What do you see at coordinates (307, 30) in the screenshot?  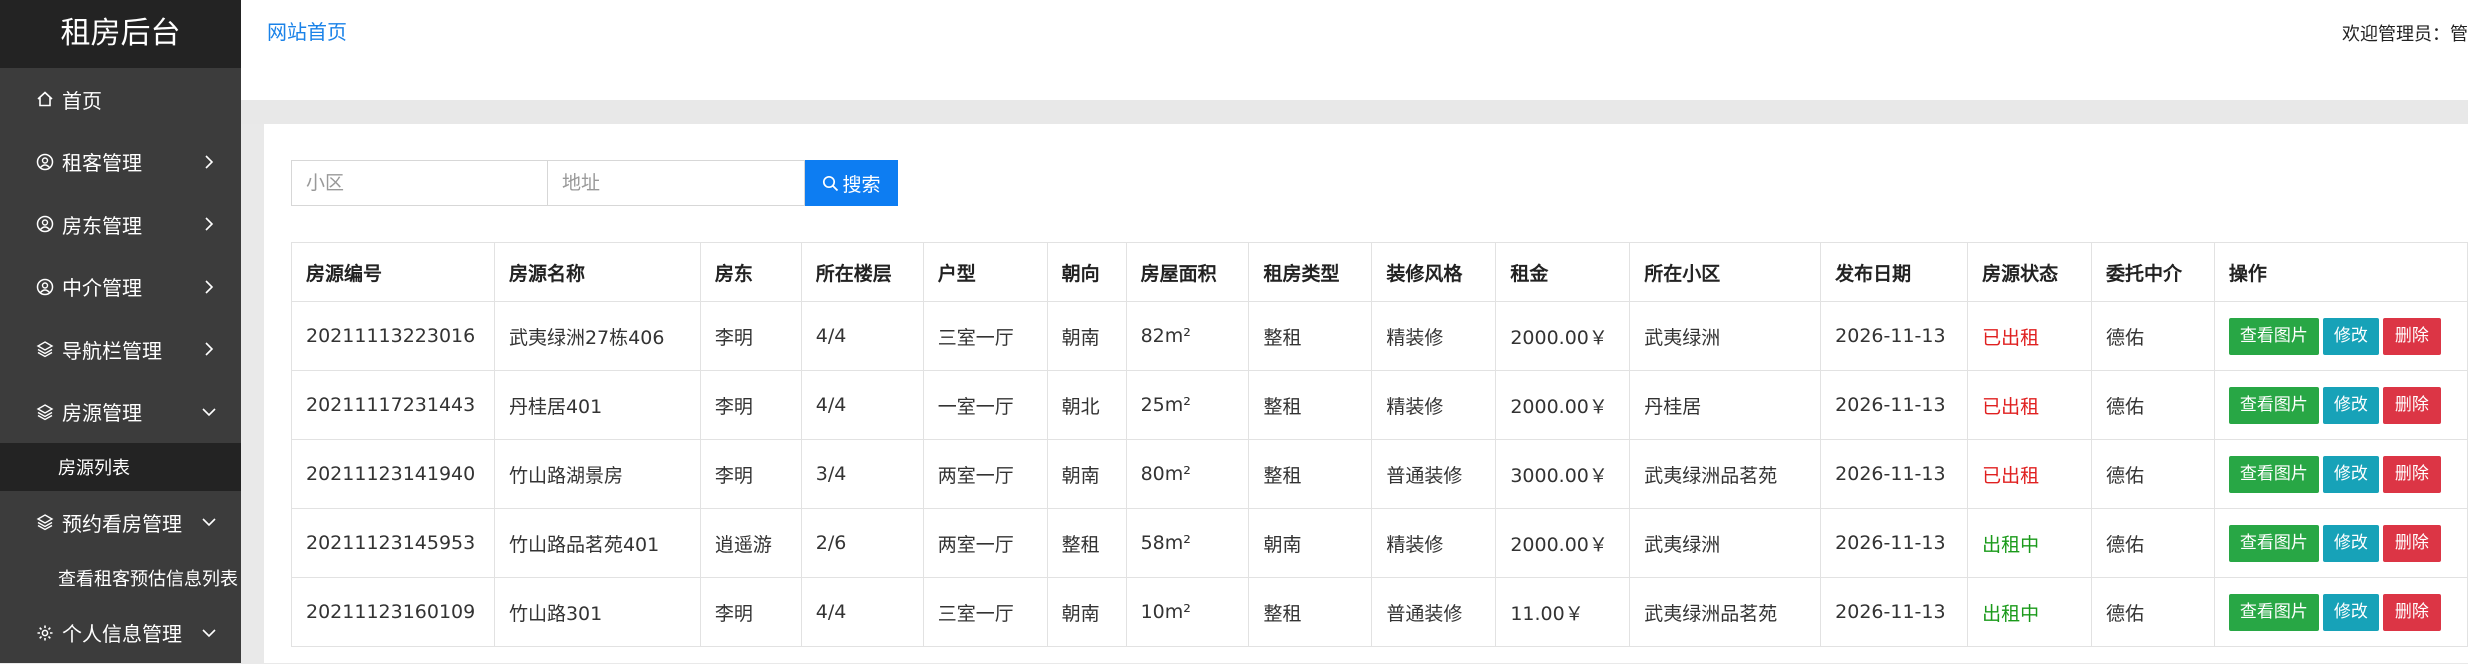 I see `website-home-link: 网站首页` at bounding box center [307, 30].